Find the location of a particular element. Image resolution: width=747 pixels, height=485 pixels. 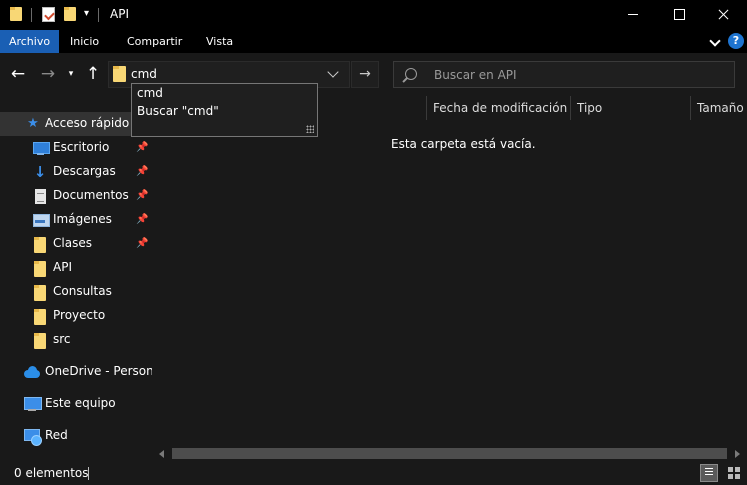

recent-locations-button: ▾ is located at coordinates (71, 74).